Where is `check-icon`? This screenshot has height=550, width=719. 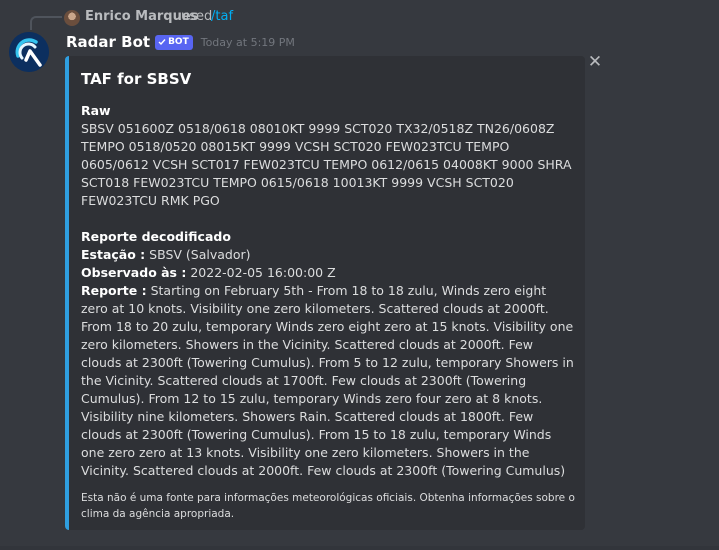 check-icon is located at coordinates (162, 42).